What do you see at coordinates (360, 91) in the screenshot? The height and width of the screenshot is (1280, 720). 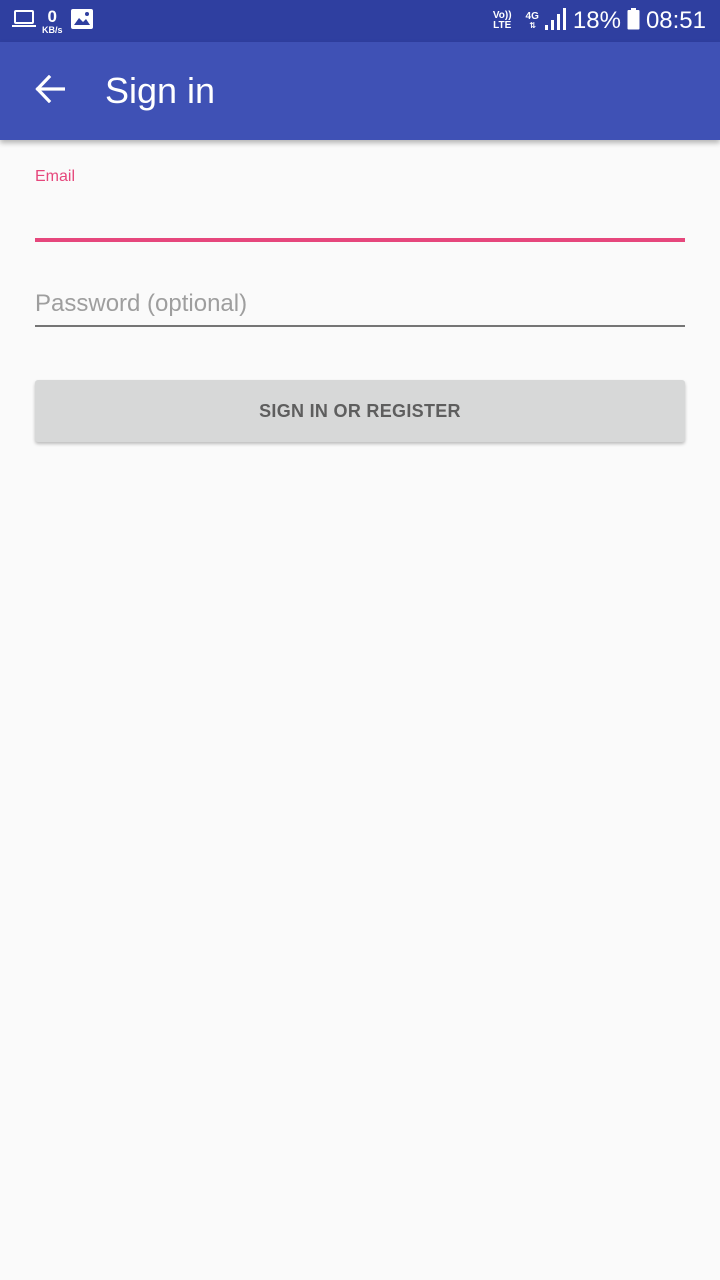 I see `app-bar: Sign in` at bounding box center [360, 91].